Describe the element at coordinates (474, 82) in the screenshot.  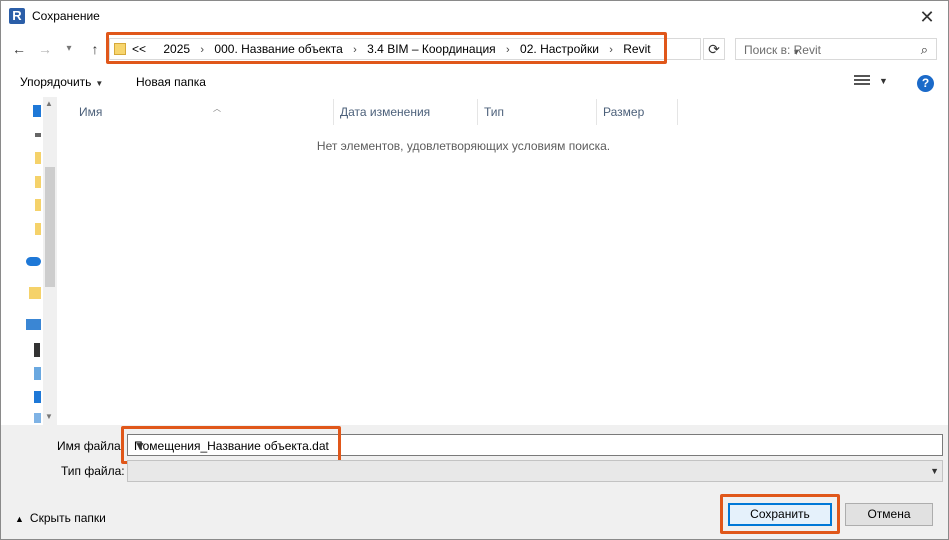
I see `command-bar: Упорядочить ▼ Новая папка ▼ ?` at that location.